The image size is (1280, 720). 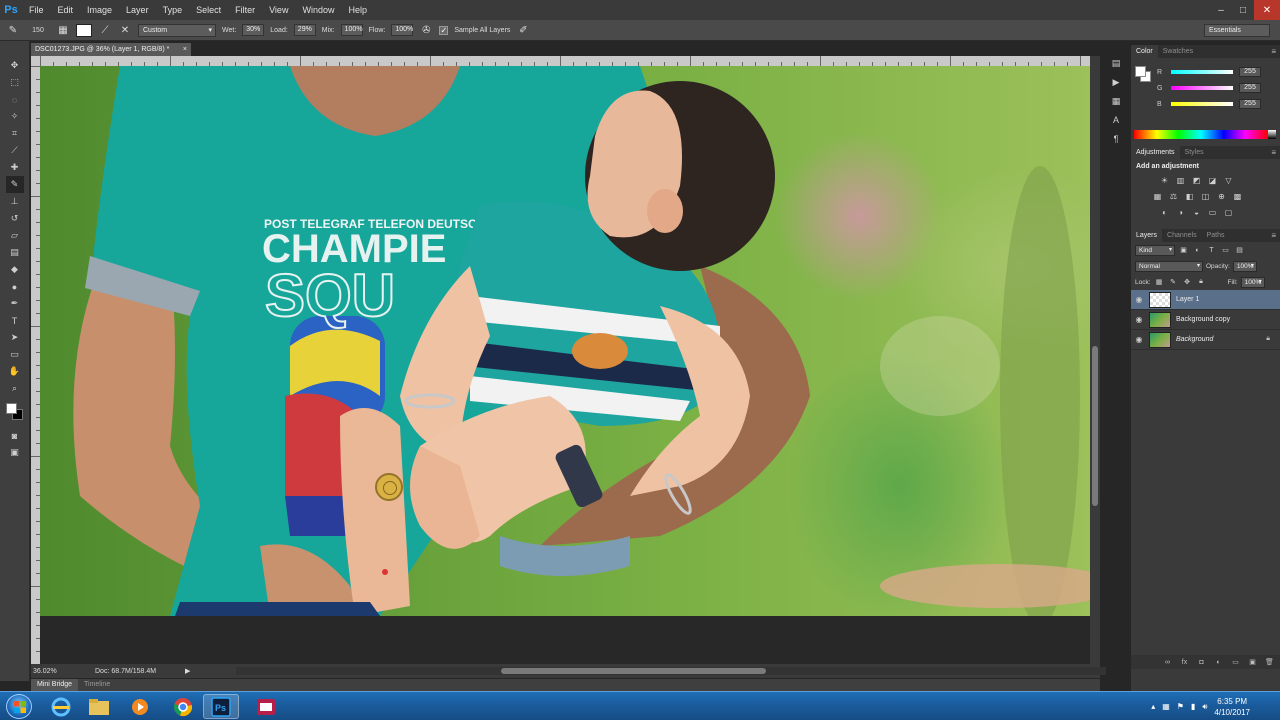 I want to click on tray-volume-icon: 🔊︎, so click(x=1204, y=707).